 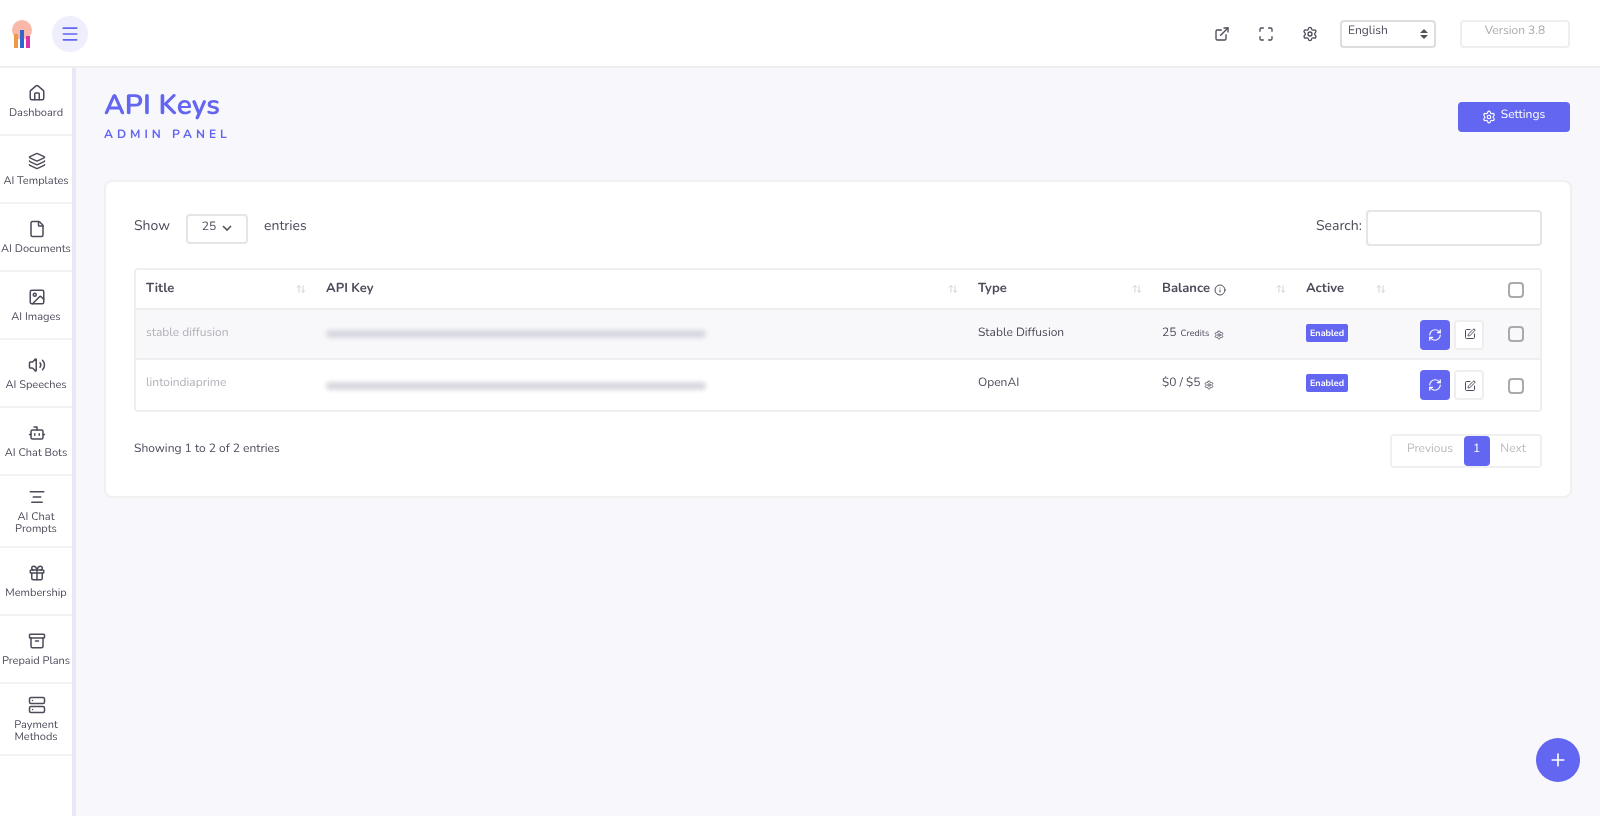 I want to click on menu-button, so click(x=70, y=33).